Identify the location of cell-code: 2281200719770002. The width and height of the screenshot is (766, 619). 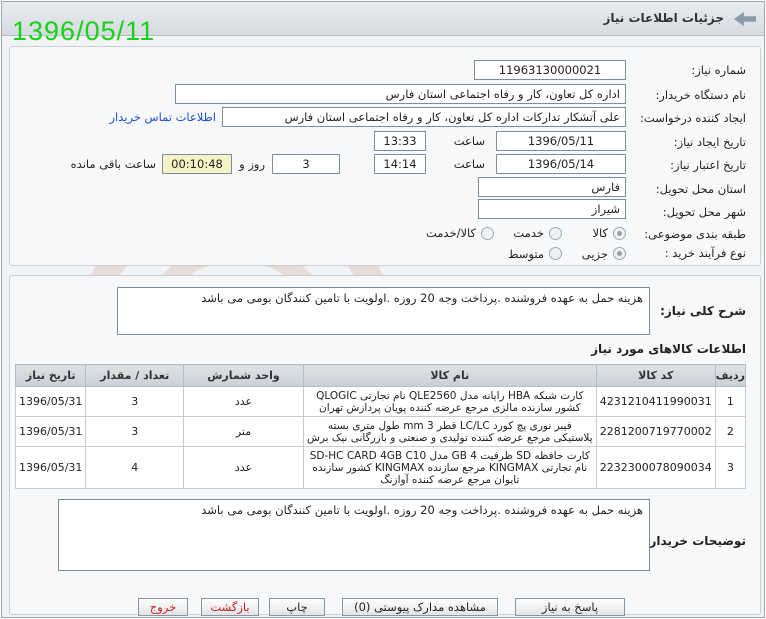
(655, 431).